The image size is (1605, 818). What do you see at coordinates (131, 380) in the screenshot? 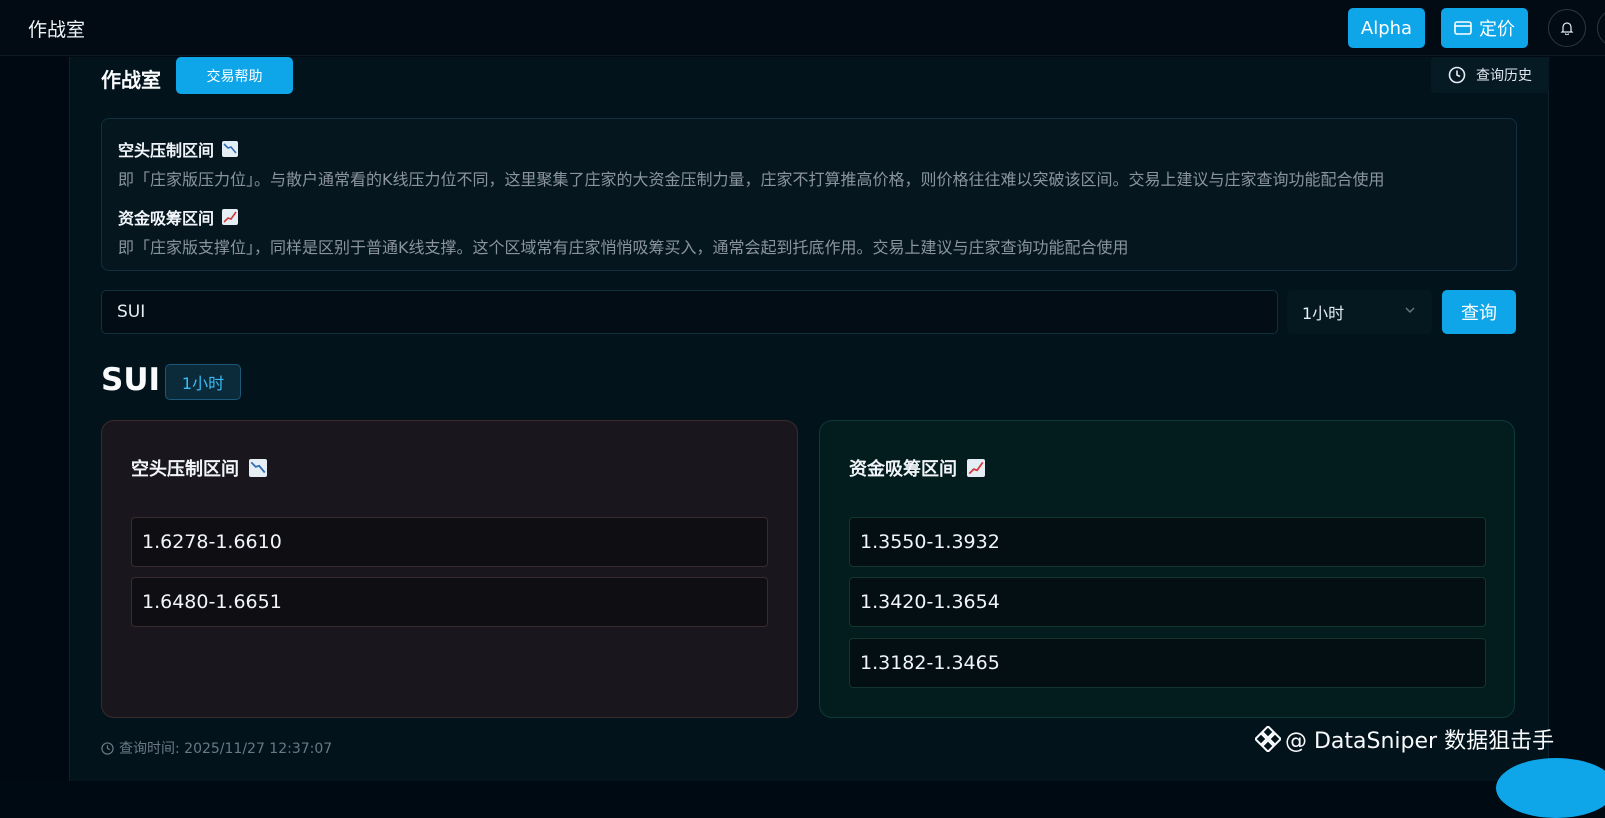
I see `result-symbol: SUI` at bounding box center [131, 380].